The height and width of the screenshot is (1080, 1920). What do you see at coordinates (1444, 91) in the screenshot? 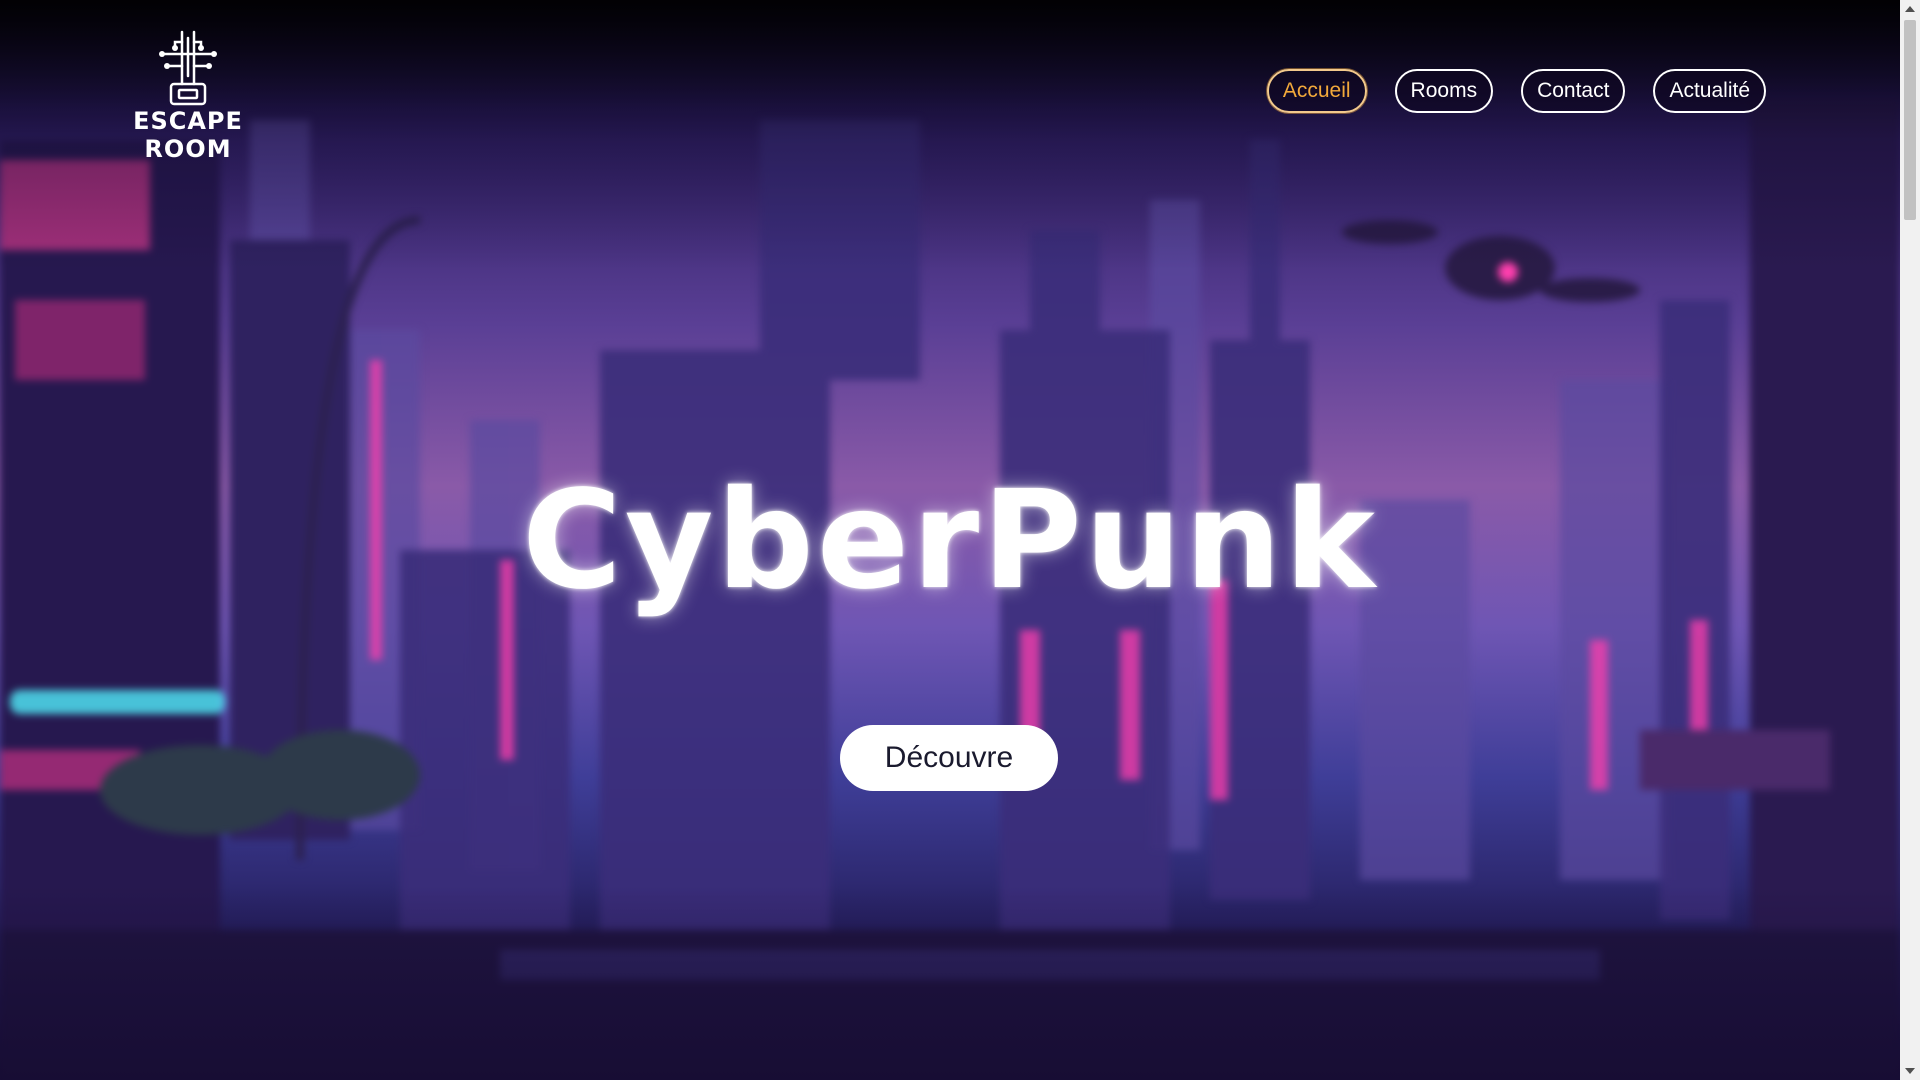
I see `nav-item-rooms: Rooms` at bounding box center [1444, 91].